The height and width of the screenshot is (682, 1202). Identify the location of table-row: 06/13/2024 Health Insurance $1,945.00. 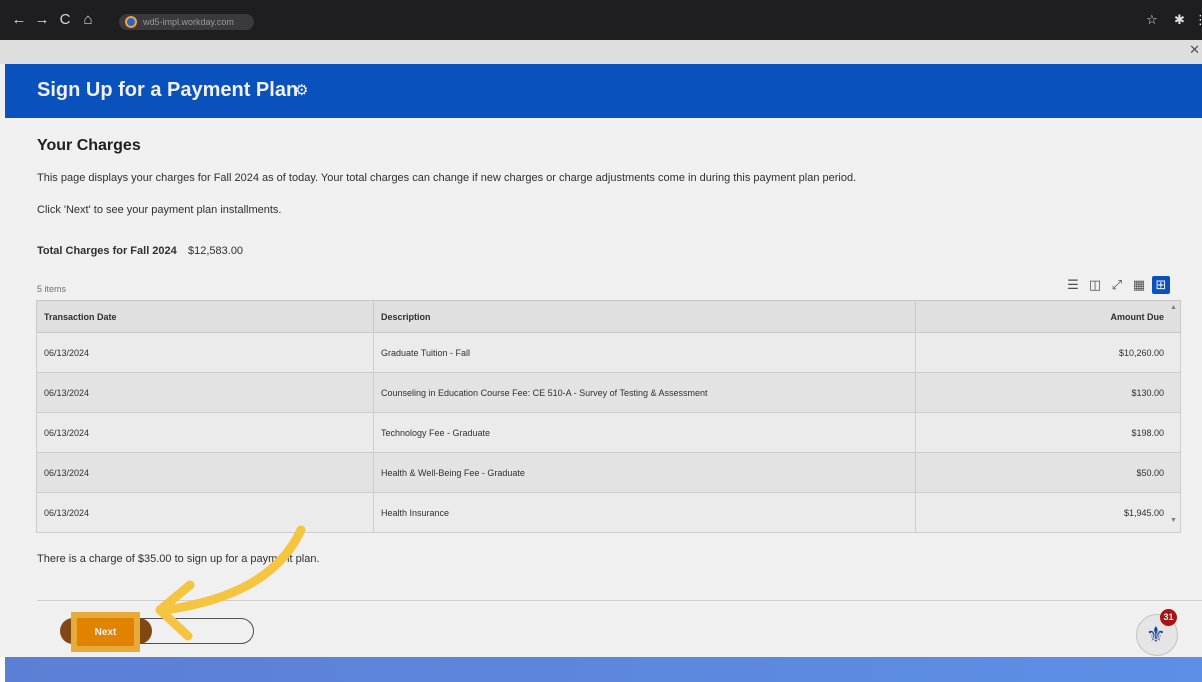
(608, 512).